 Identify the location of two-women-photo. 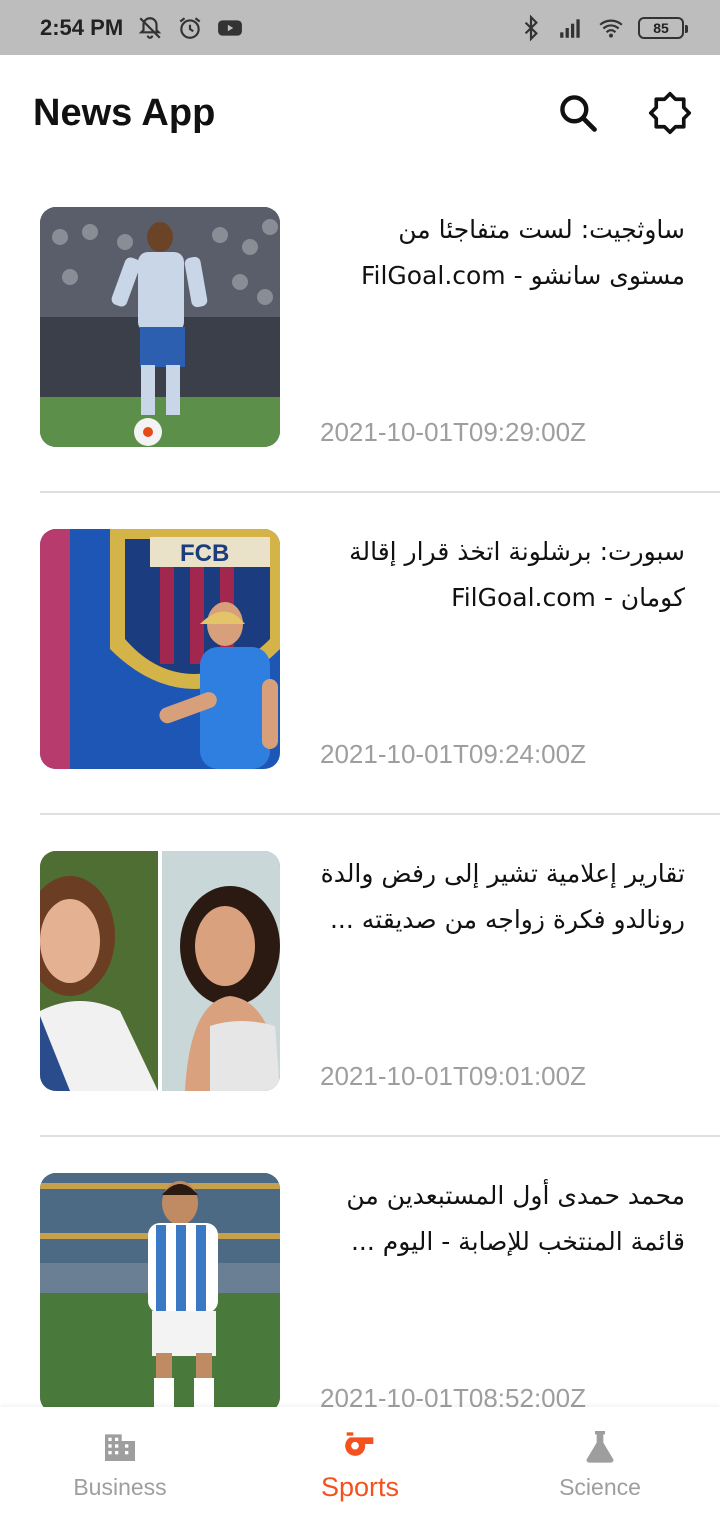
(160, 971).